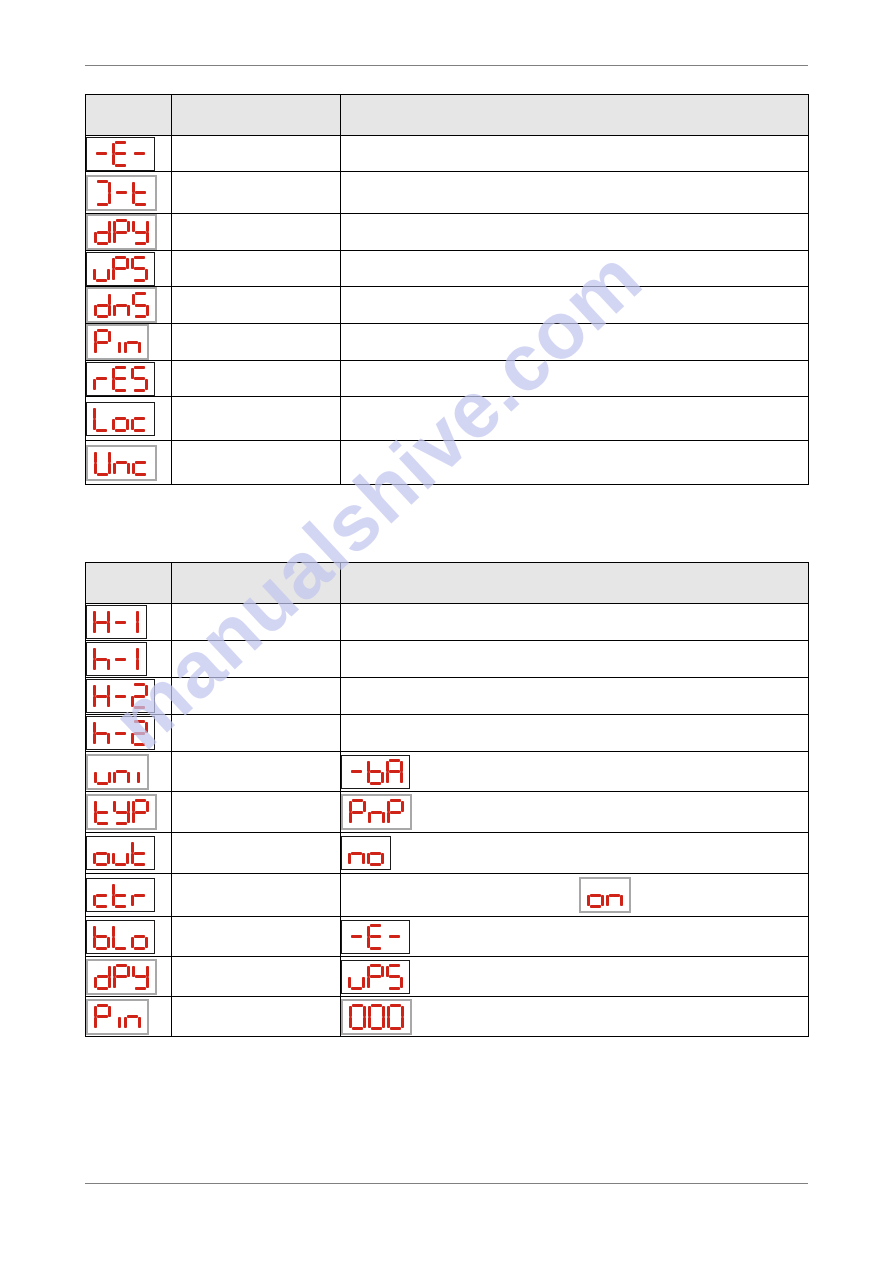 This screenshot has width=893, height=1263. What do you see at coordinates (94, 413) in the screenshot?
I see `segment-f` at bounding box center [94, 413].